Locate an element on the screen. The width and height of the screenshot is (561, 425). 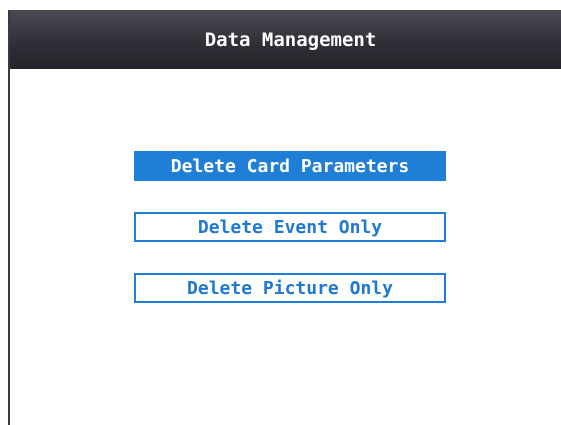
menu-item-label: Delete Card Parameters is located at coordinates (290, 166).